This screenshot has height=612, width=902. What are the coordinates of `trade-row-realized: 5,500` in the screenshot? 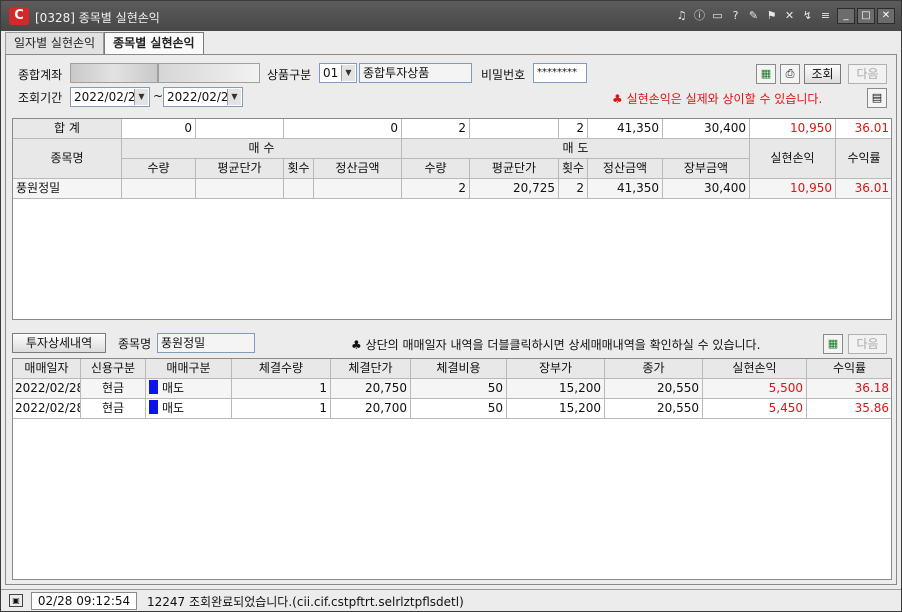 It's located at (755, 389).